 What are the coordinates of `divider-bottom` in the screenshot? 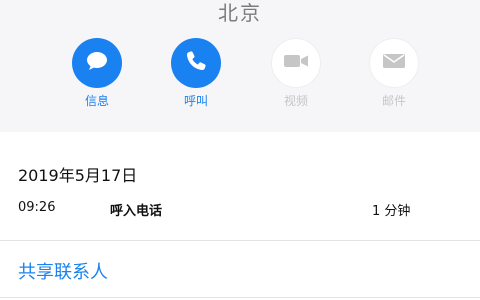 It's located at (240, 297).